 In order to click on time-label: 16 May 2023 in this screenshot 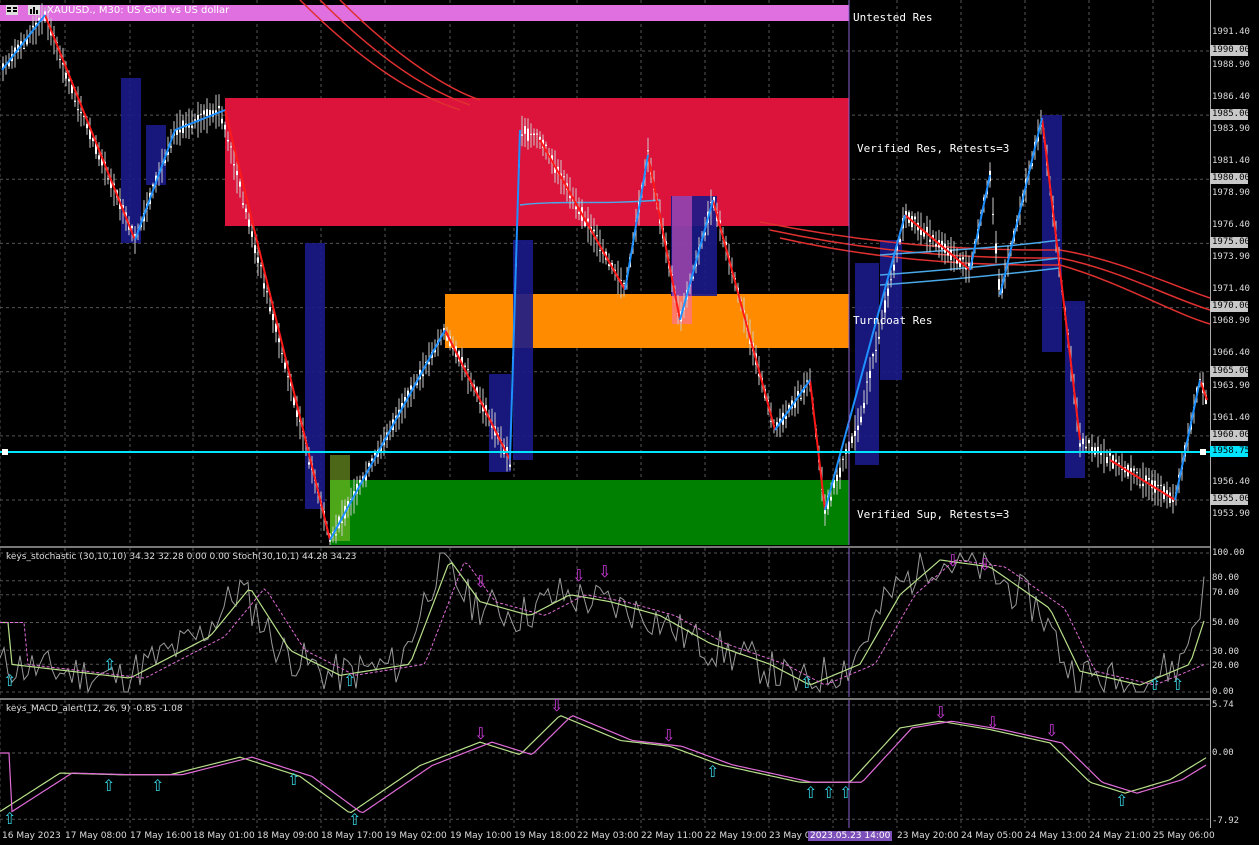, I will do `click(31, 836)`.